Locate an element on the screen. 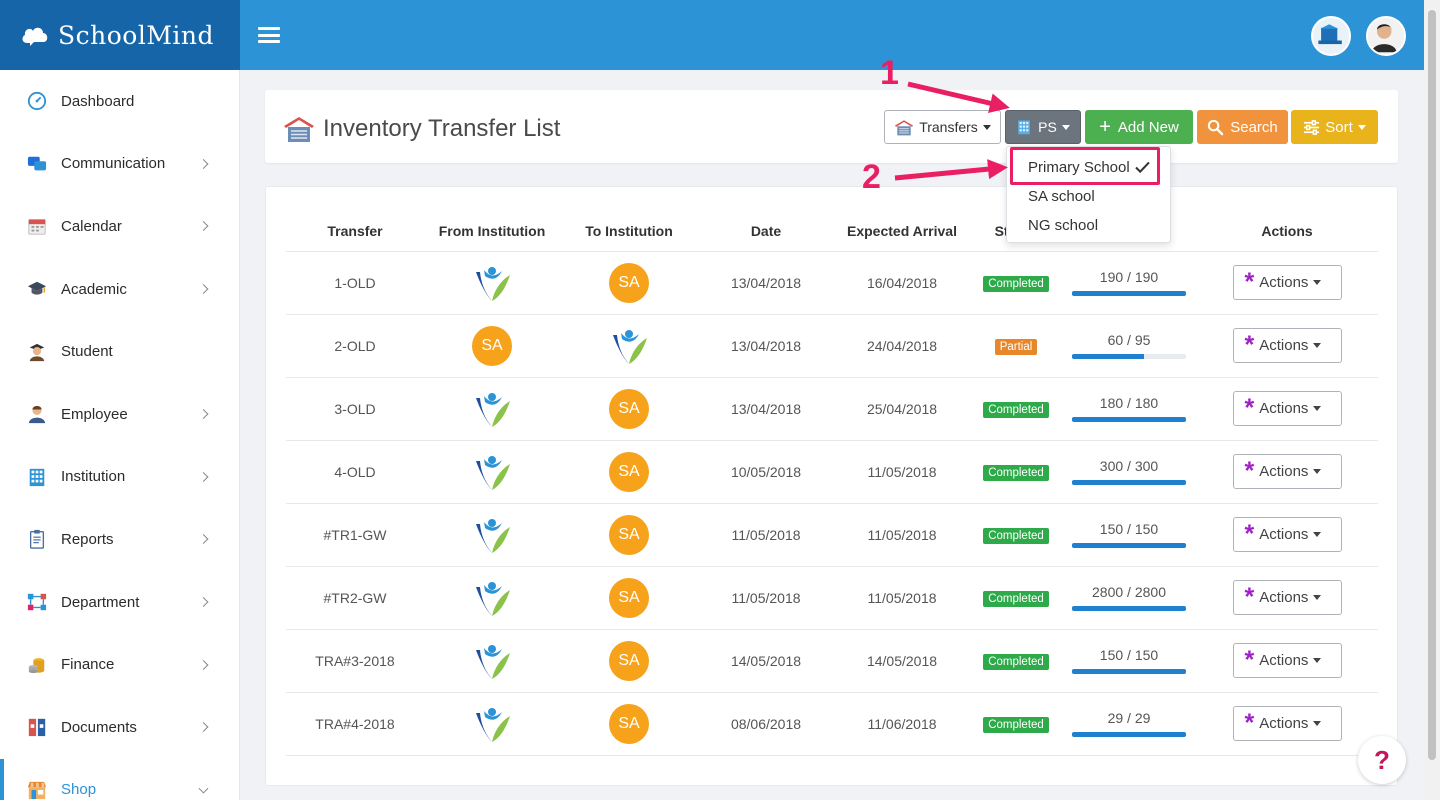  quantity-cell: 180 / 180 is located at coordinates (1129, 409).